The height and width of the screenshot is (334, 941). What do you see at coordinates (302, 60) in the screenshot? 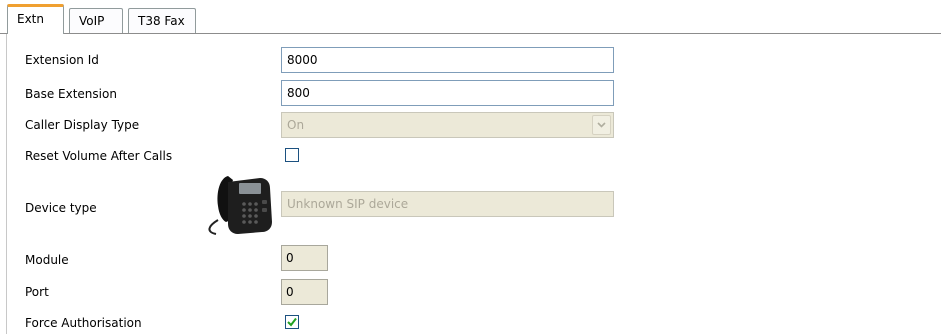
I see `extension-id-value: 8000` at bounding box center [302, 60].